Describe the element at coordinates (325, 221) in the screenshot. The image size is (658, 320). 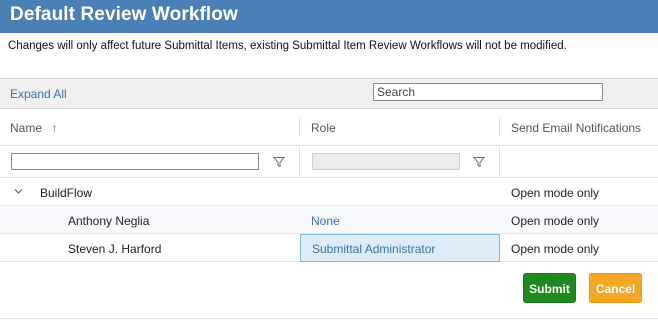
I see `row-role: None` at that location.